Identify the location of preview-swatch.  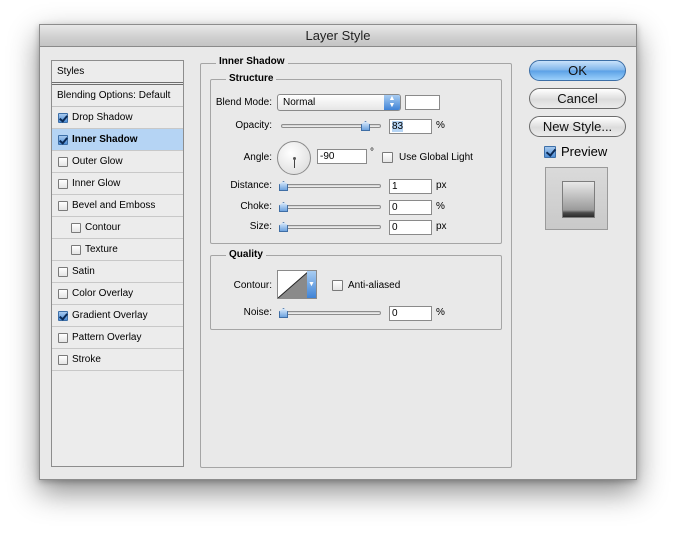
(578, 199).